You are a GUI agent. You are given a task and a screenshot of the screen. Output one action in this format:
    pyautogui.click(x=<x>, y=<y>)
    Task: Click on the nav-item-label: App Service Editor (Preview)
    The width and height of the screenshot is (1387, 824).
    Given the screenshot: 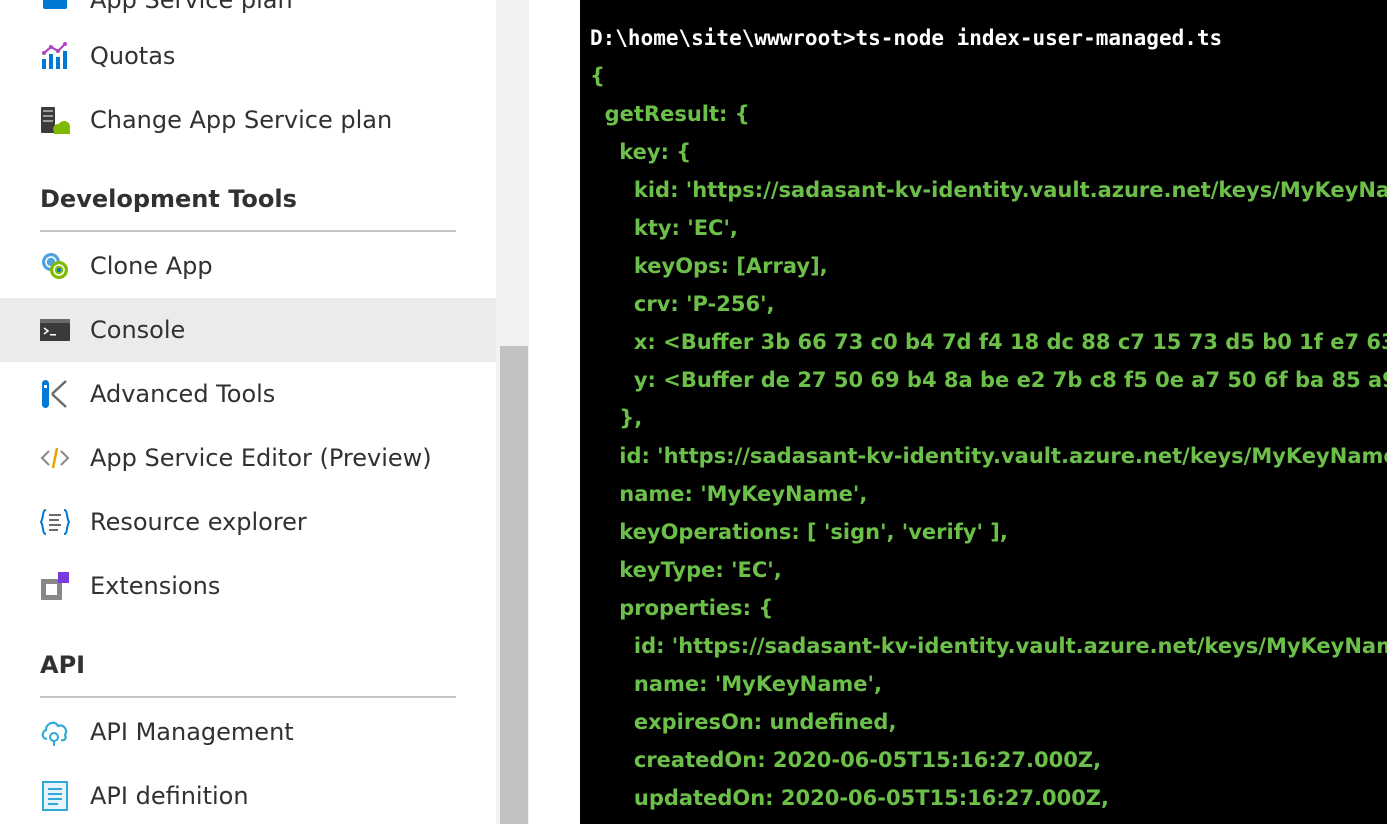 What is the action you would take?
    pyautogui.click(x=261, y=458)
    